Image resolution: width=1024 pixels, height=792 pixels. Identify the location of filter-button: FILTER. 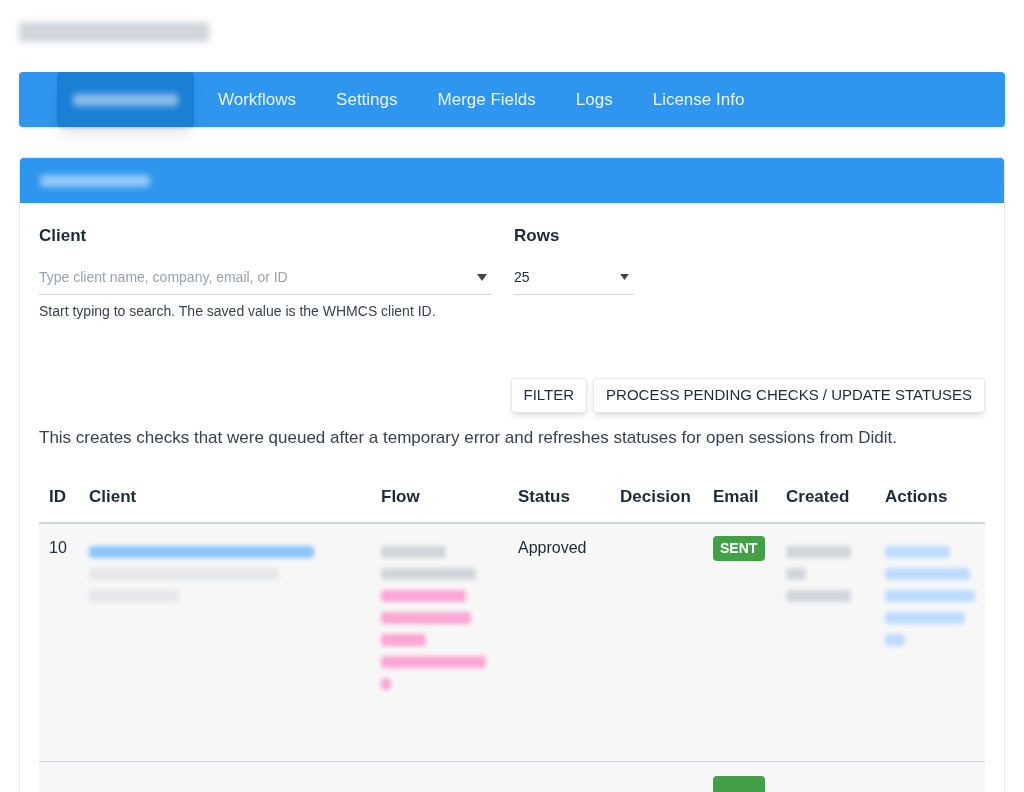
(549, 395).